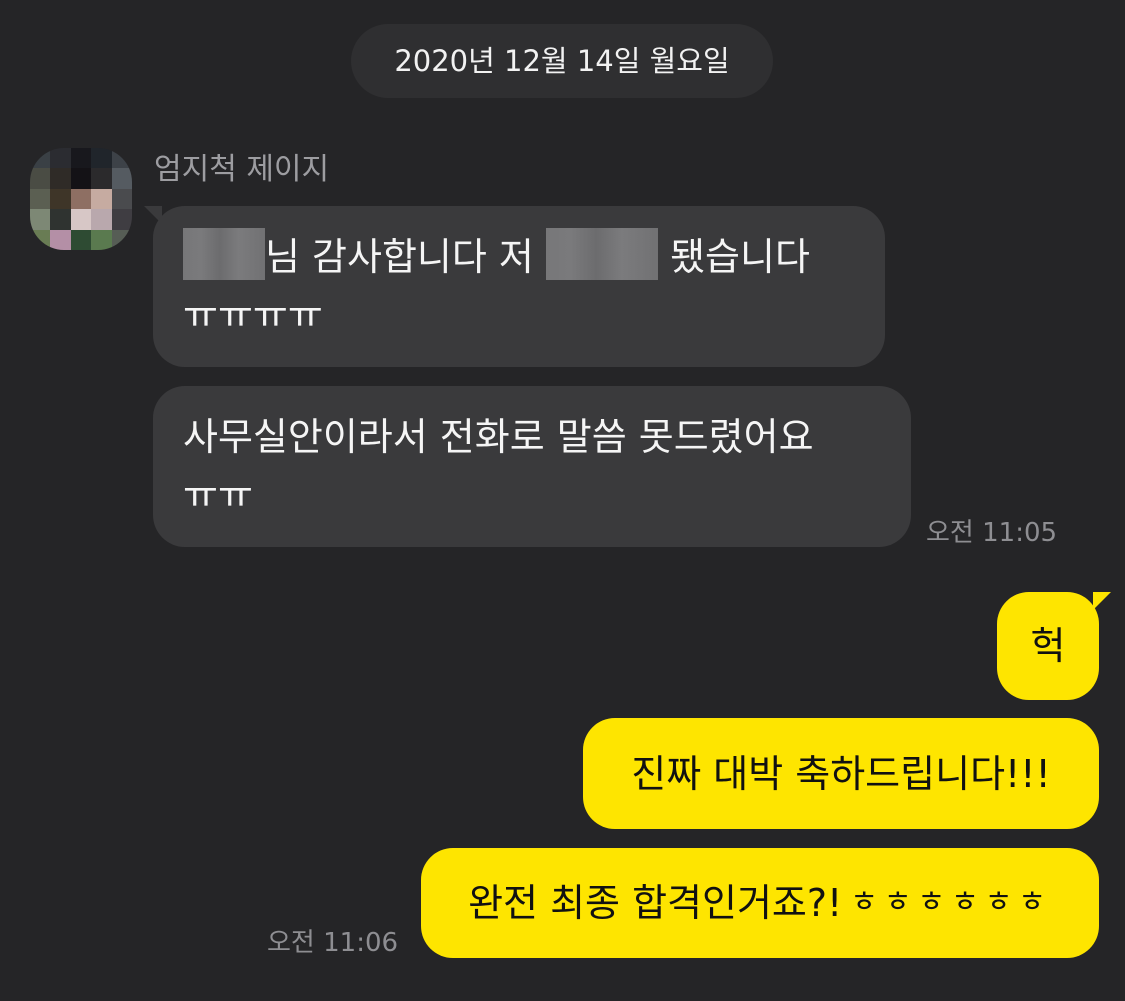  I want to click on incoming-message-1-line-2: ㅠㅠㅠㅠ, so click(253, 315).